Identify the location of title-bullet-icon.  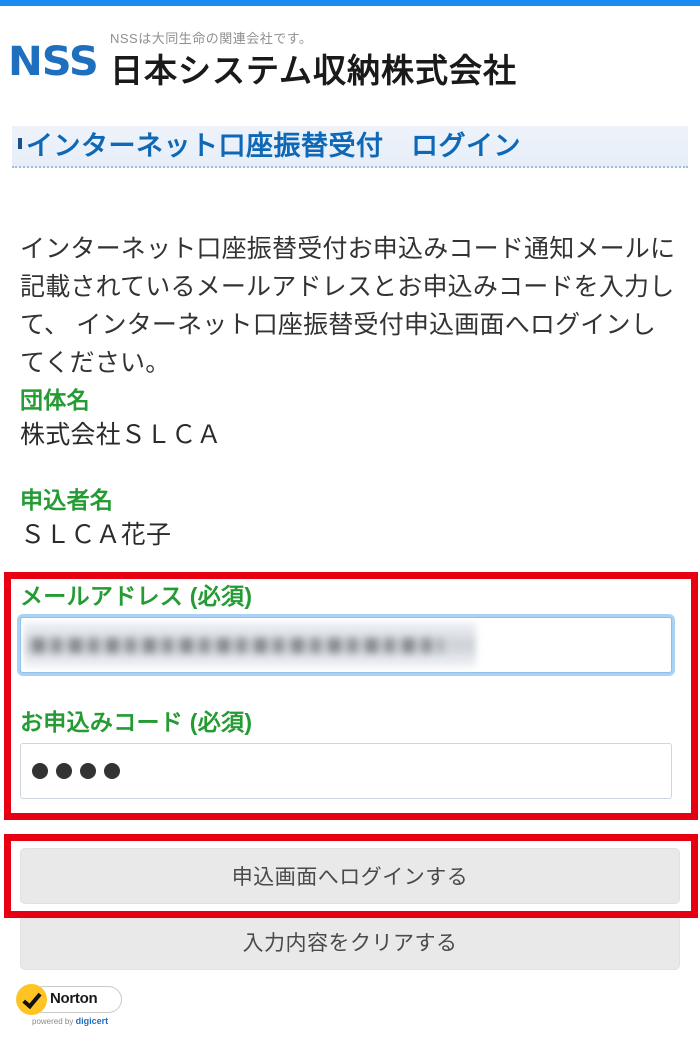
(20, 143).